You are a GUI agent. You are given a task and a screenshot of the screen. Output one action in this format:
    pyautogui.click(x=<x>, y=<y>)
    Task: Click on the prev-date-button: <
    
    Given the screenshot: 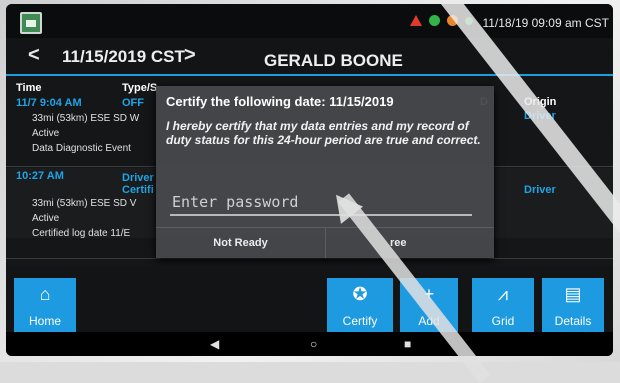 What is the action you would take?
    pyautogui.click(x=34, y=55)
    